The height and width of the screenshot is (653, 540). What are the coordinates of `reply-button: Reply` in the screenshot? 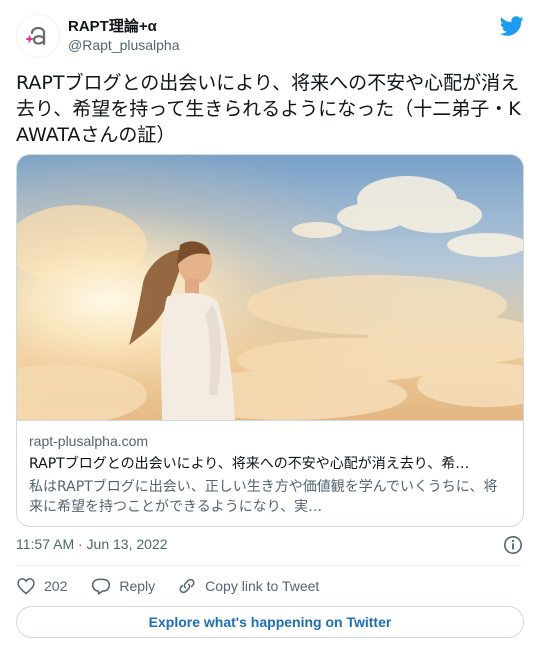 It's located at (123, 586).